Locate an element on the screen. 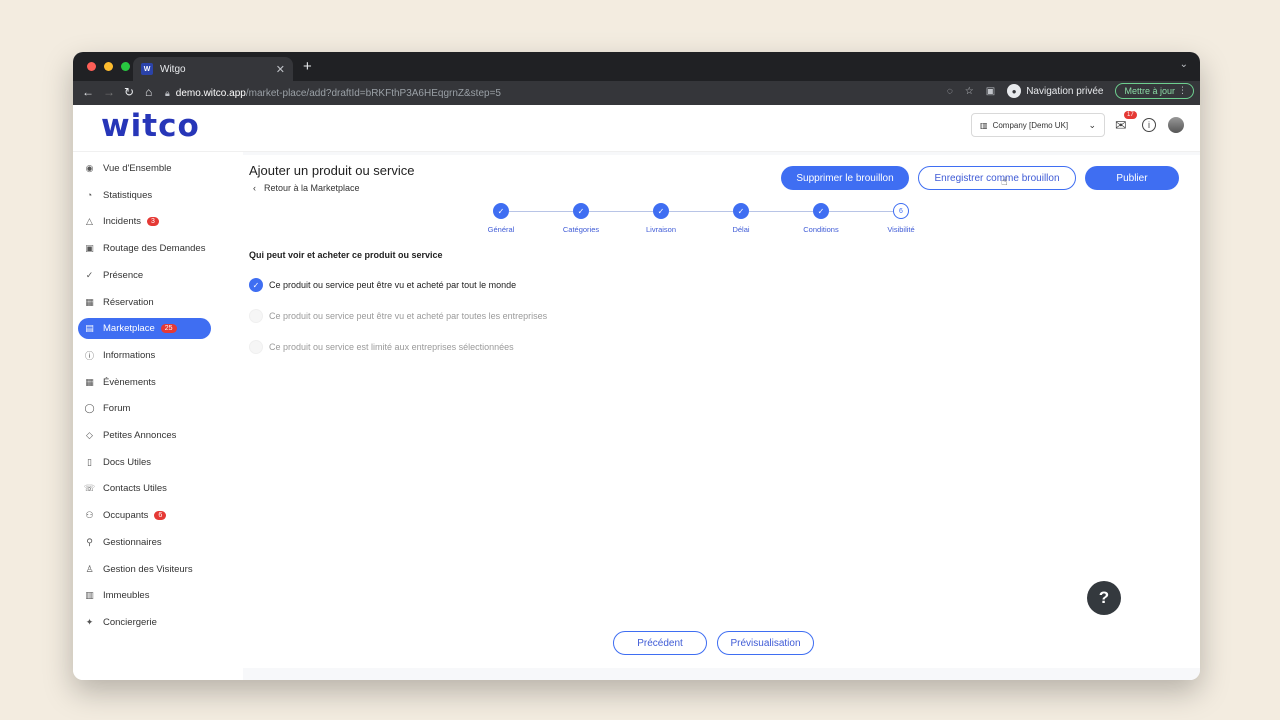  update-button: Mettre à jour ⋮ is located at coordinates (1154, 91).